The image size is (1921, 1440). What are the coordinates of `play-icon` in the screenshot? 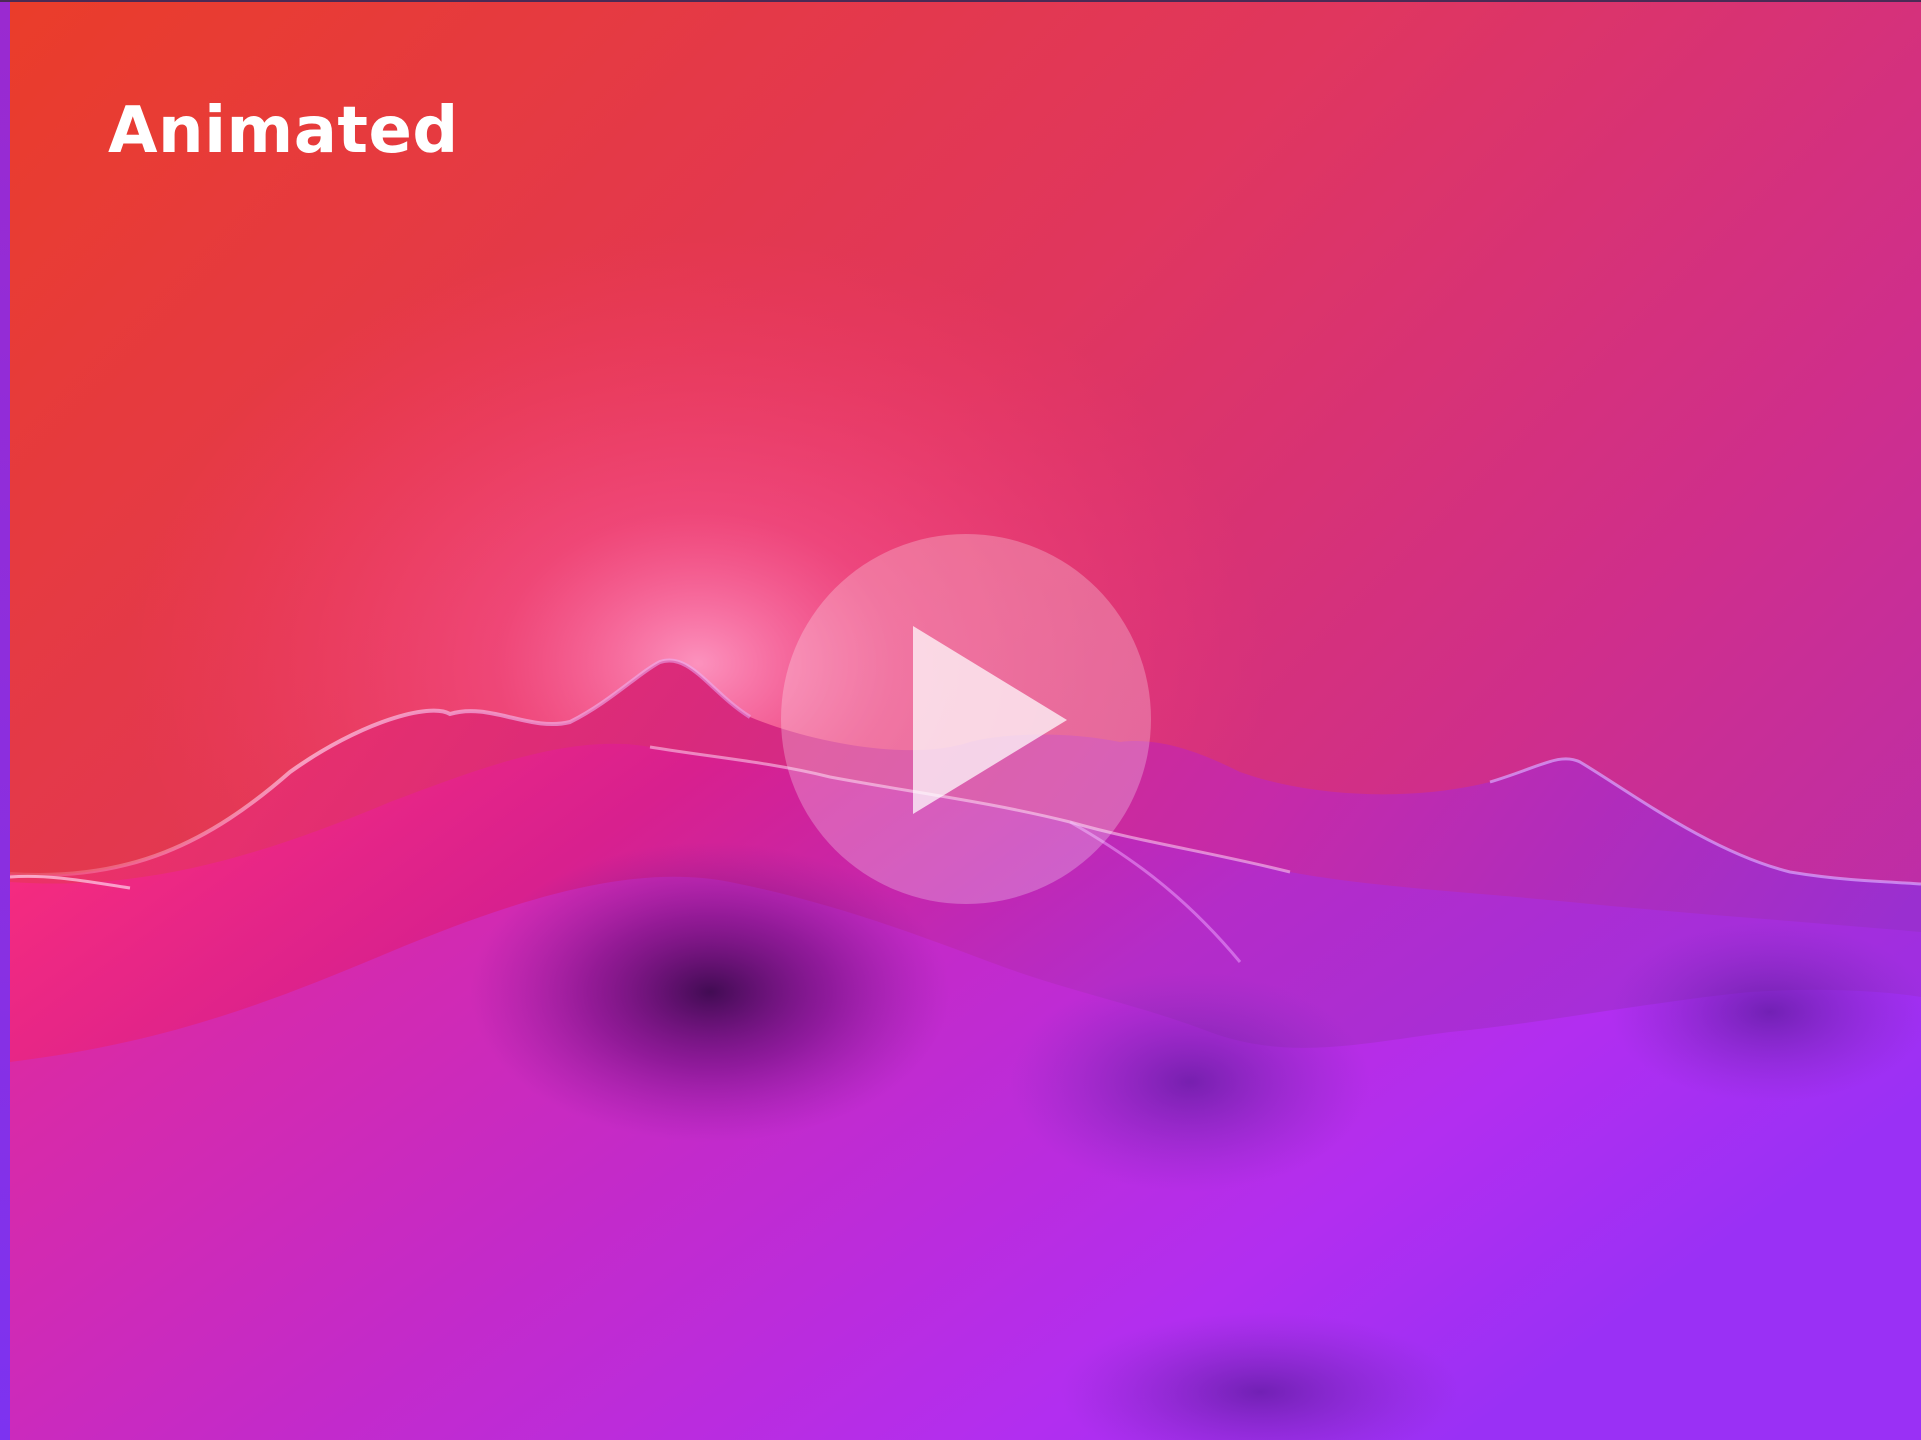 It's located at (990, 720).